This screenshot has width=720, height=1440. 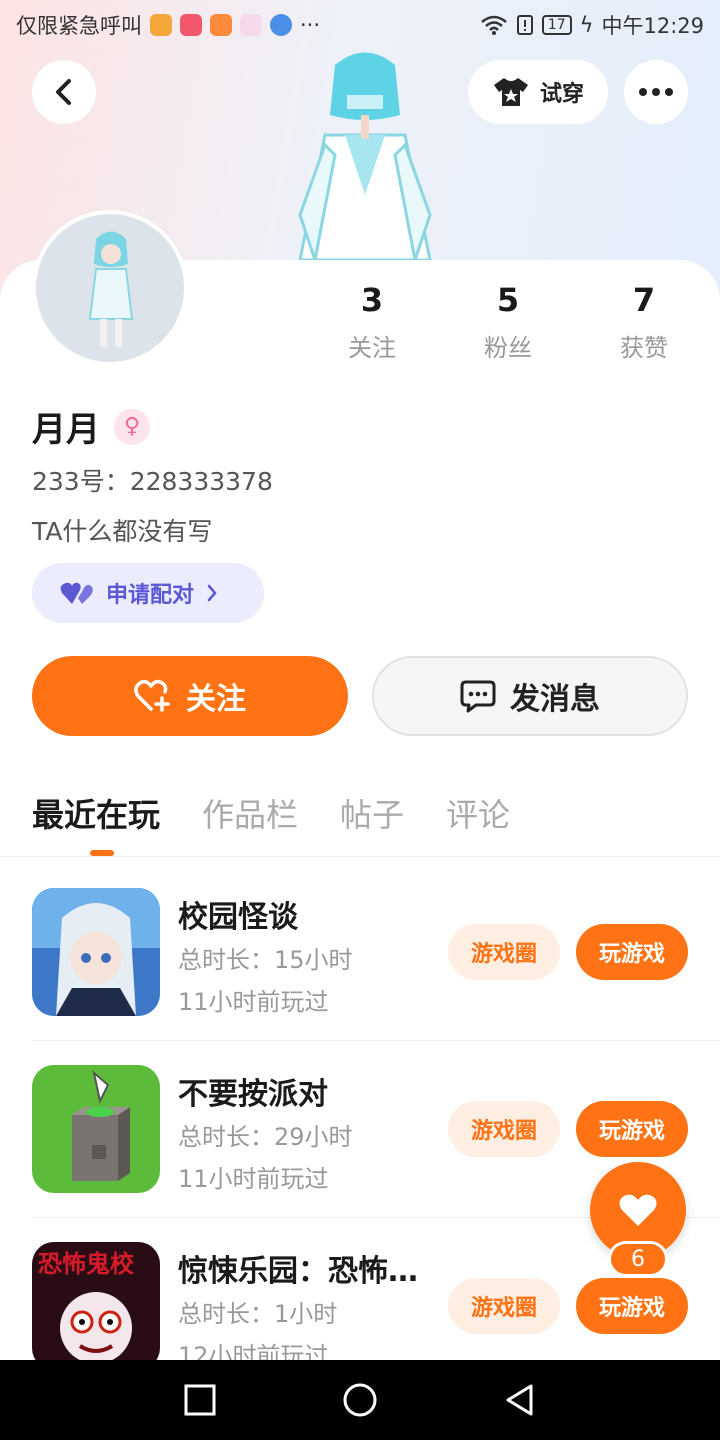 I want to click on profile-name: 月月, so click(x=66, y=430).